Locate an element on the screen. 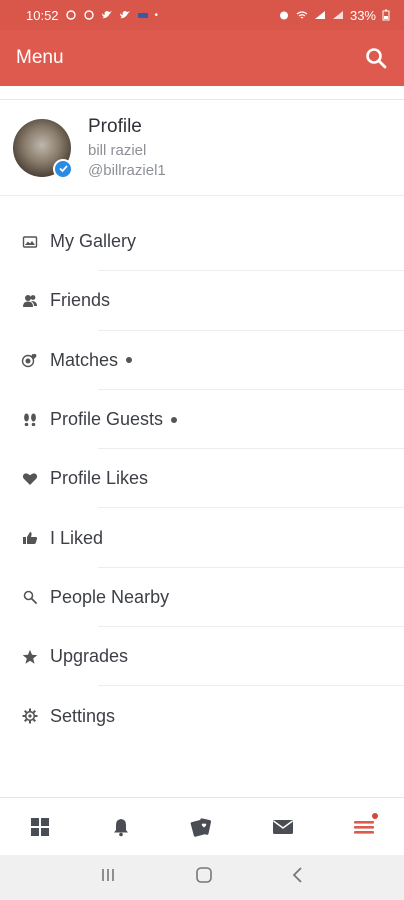 The image size is (404, 900). star-icon is located at coordinates (30, 657).